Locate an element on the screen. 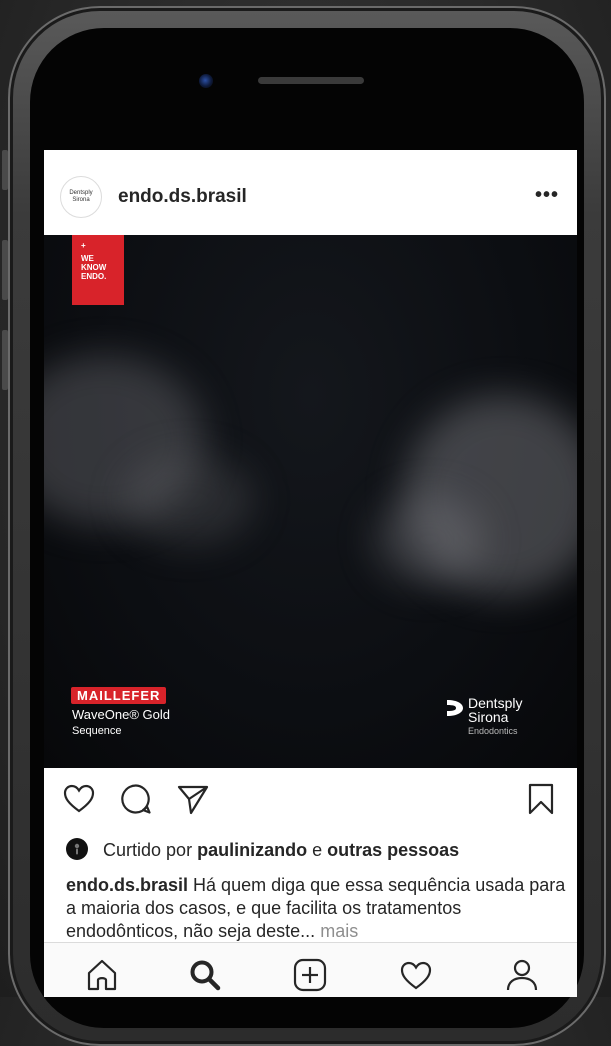 The height and width of the screenshot is (1046, 611). badge-line-3: ENDO. is located at coordinates (94, 276).